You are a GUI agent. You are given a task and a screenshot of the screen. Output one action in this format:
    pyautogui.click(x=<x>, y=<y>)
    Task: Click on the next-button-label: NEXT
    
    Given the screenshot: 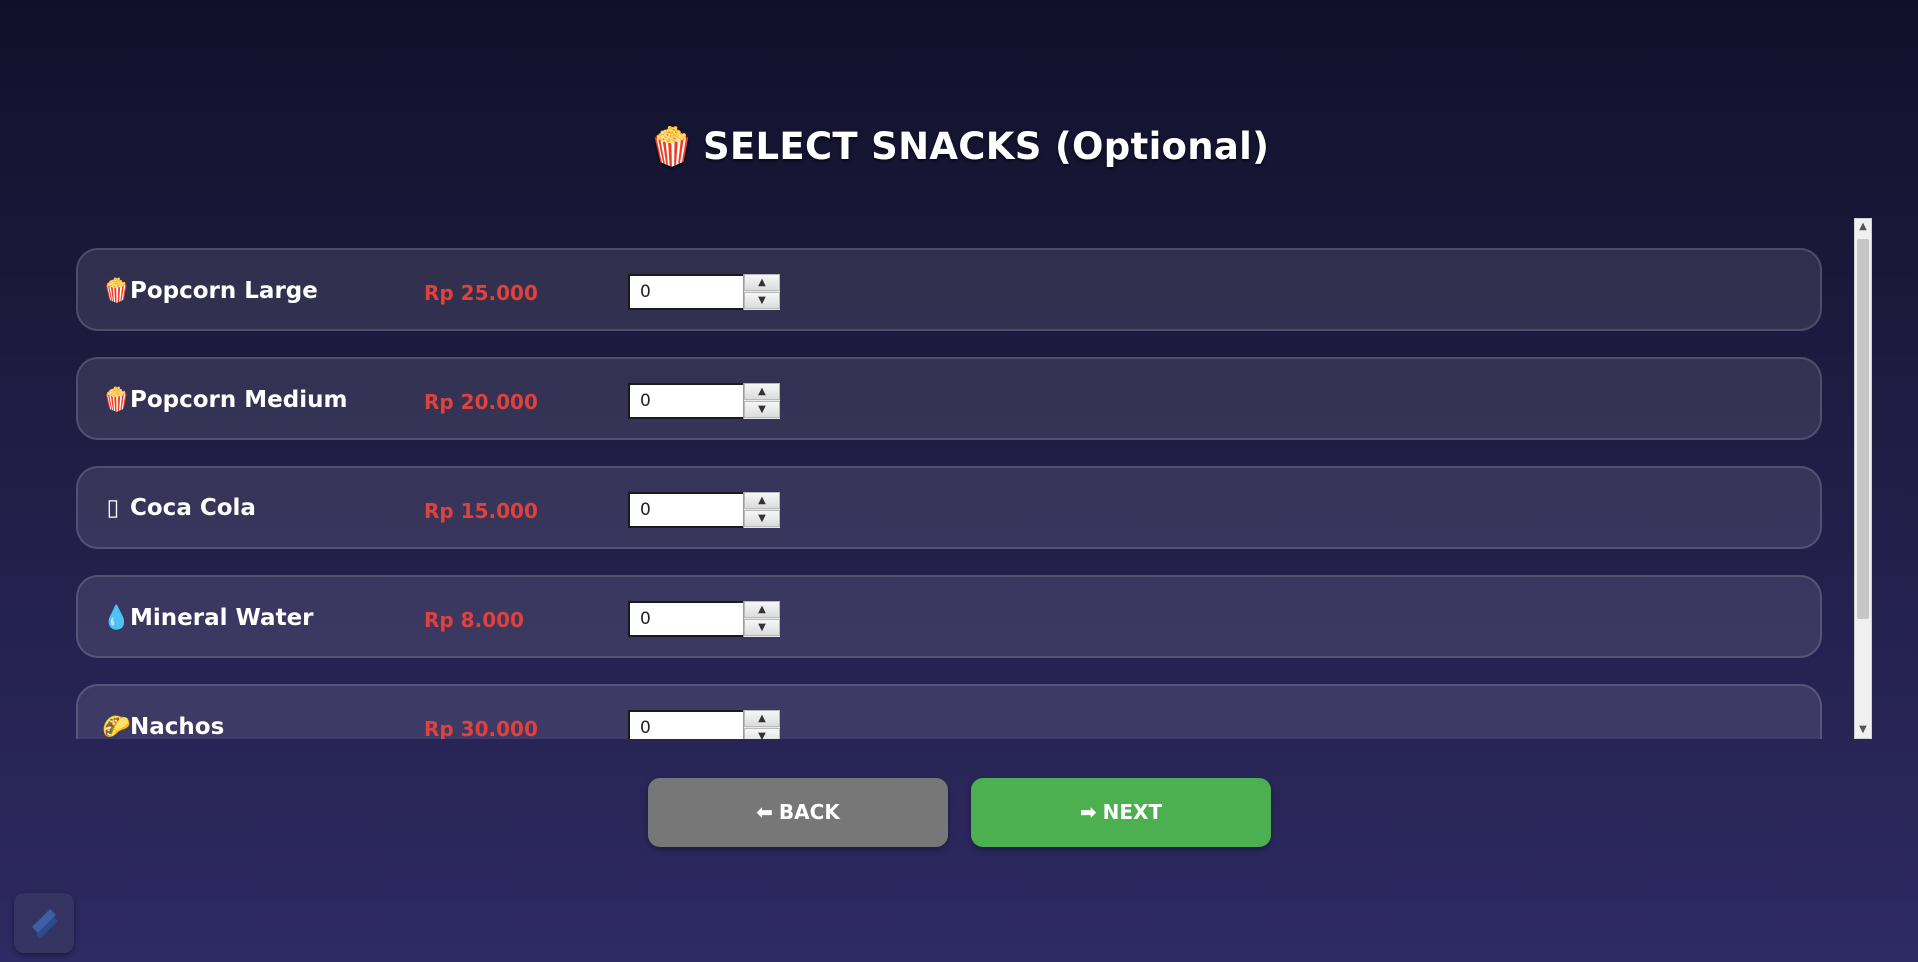 What is the action you would take?
    pyautogui.click(x=1132, y=812)
    